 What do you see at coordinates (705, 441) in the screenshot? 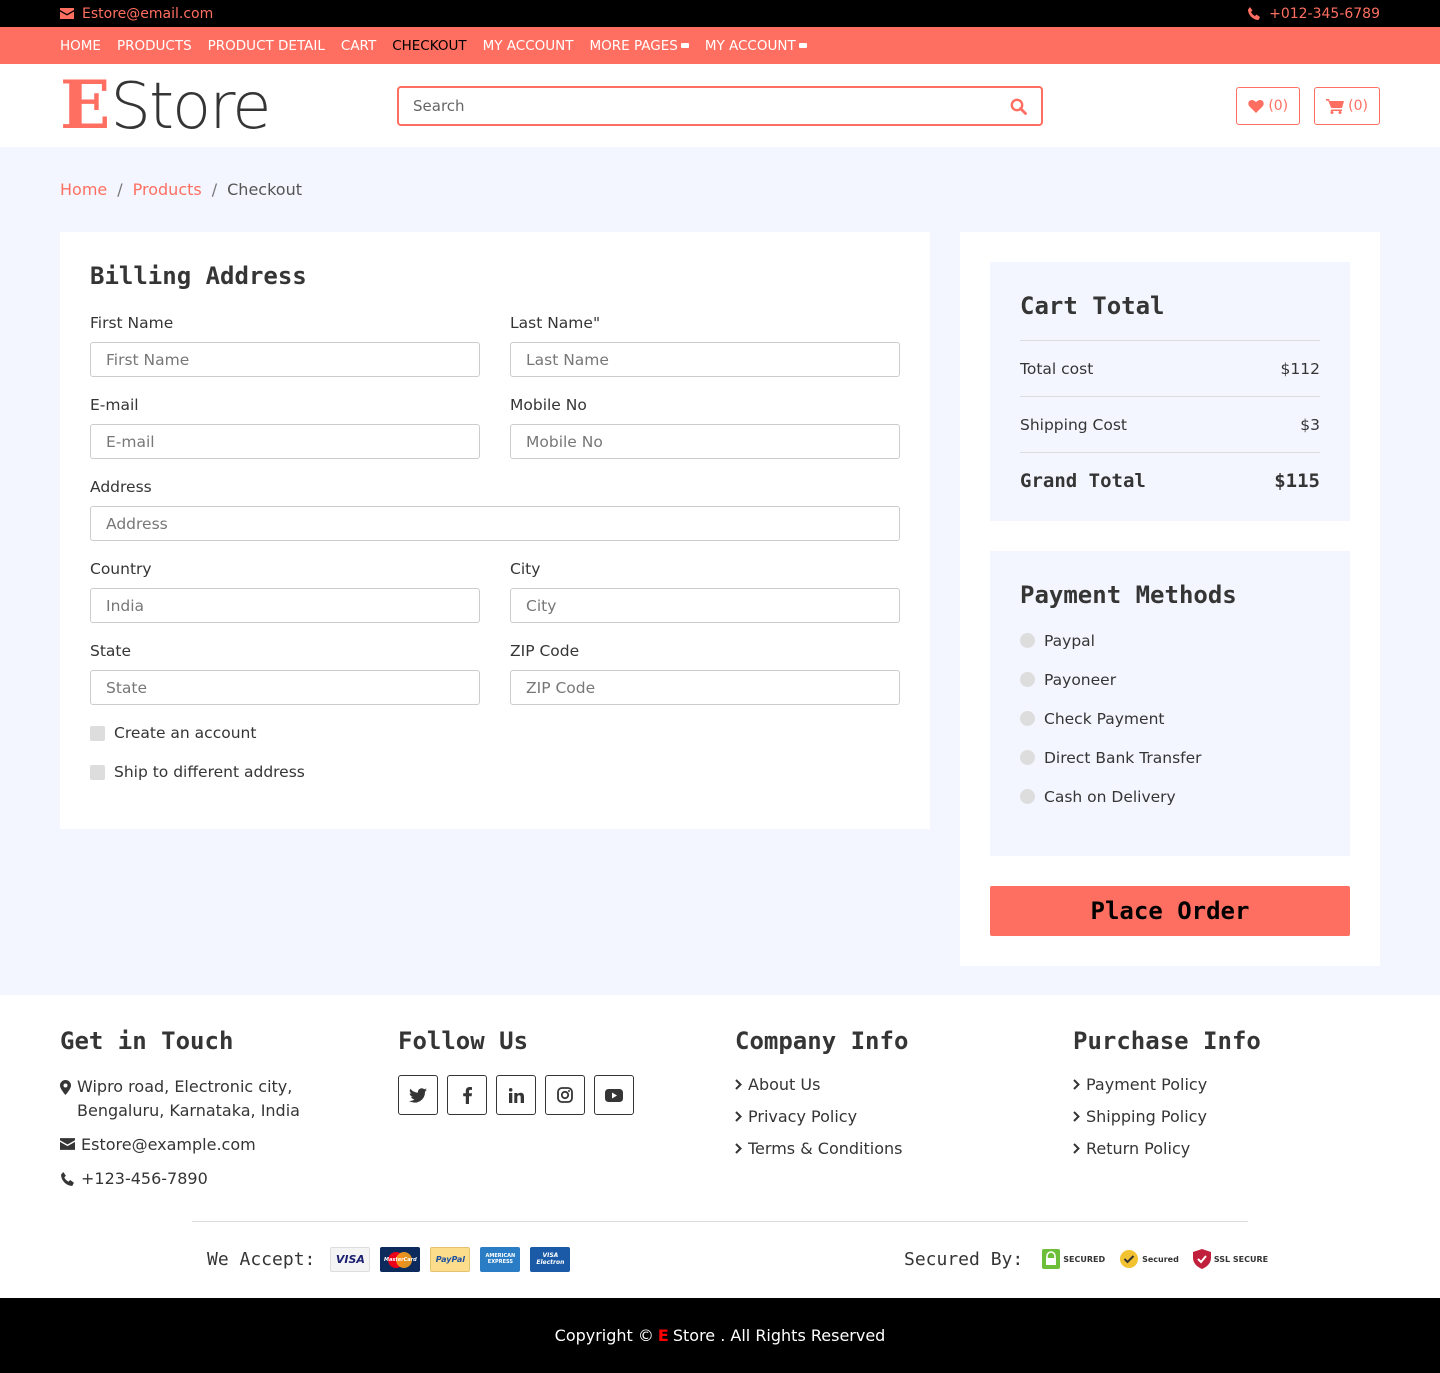
I see `mobile-input: Mobile No` at bounding box center [705, 441].